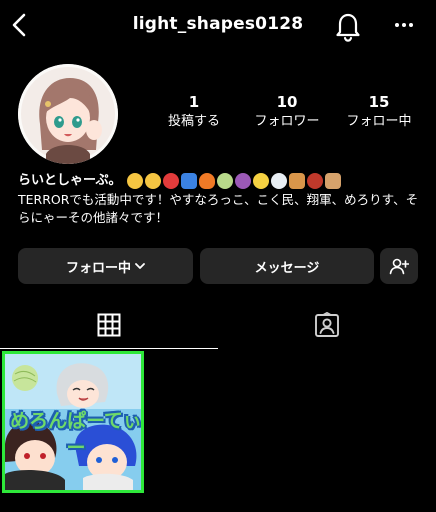 This screenshot has width=436, height=512. What do you see at coordinates (68, 114) in the screenshot?
I see `profile-avatar` at bounding box center [68, 114].